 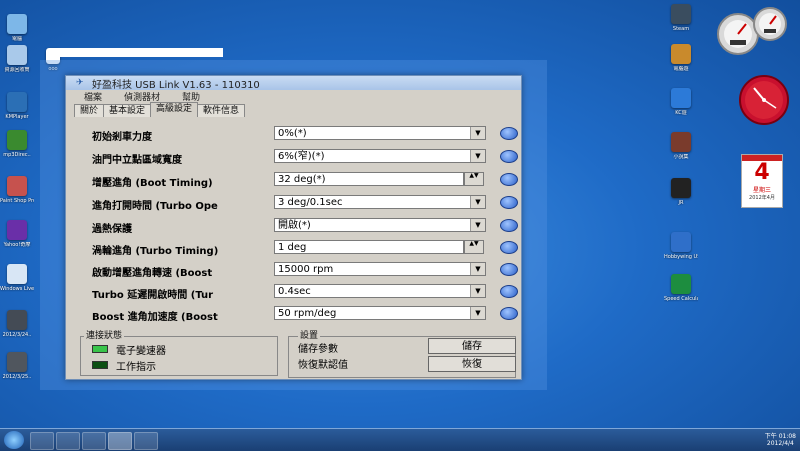 I want to click on desktop-icon: Windows Live, so click(x=17, y=278).